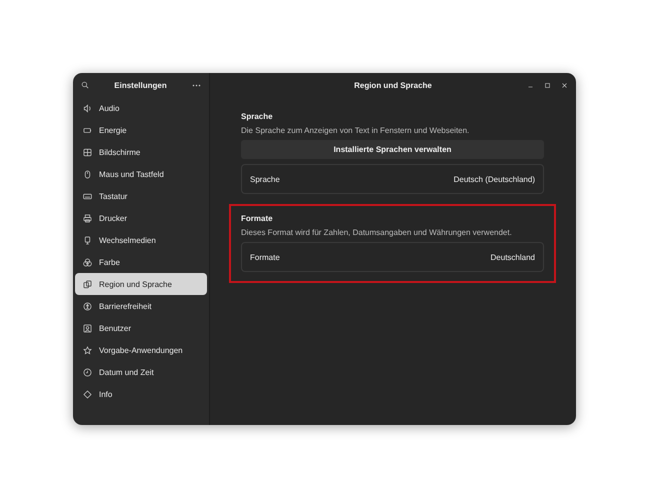 This screenshot has height=499, width=649. I want to click on section-title: Sprache, so click(257, 116).